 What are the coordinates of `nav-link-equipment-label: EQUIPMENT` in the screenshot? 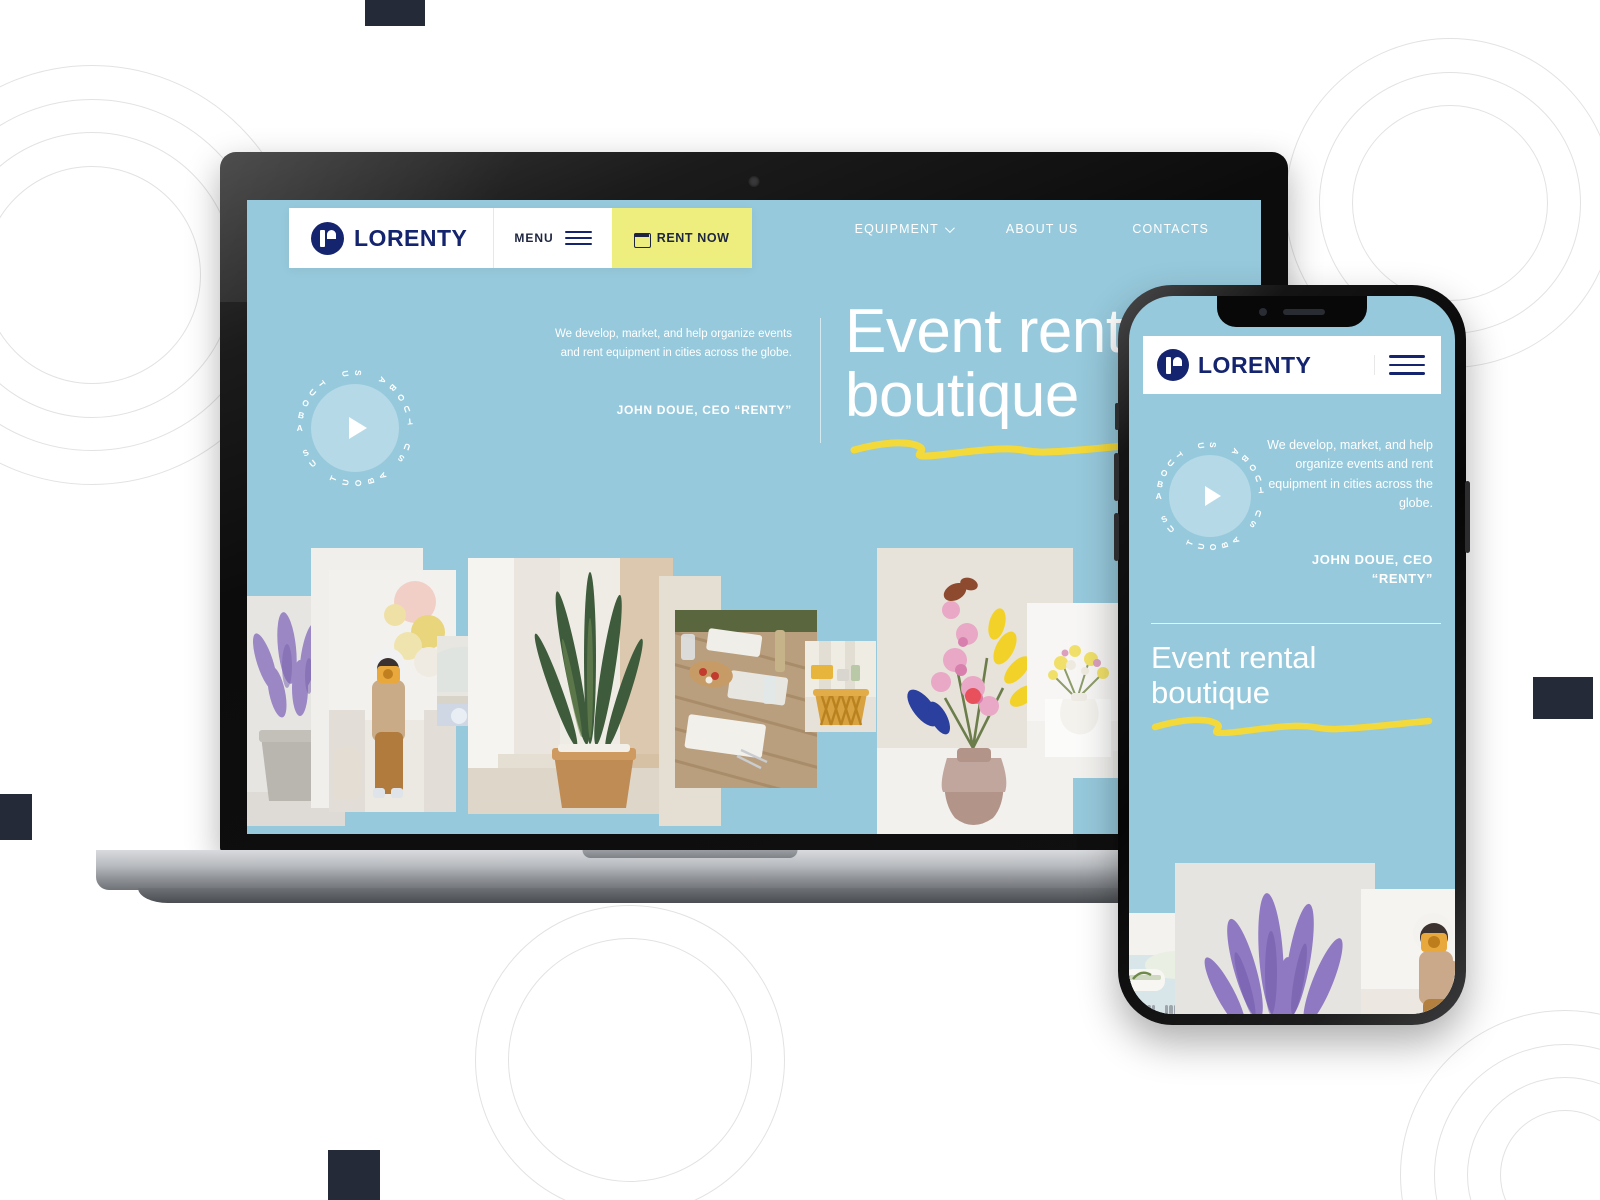 It's located at (896, 229).